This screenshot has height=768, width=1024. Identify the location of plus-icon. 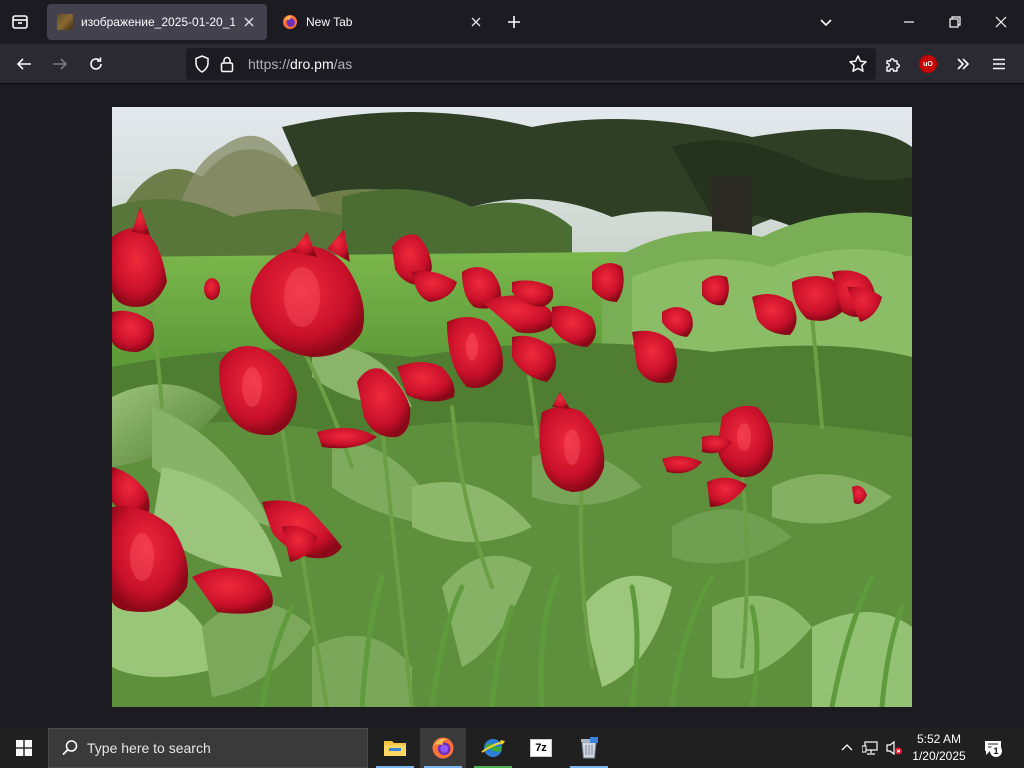
(514, 22).